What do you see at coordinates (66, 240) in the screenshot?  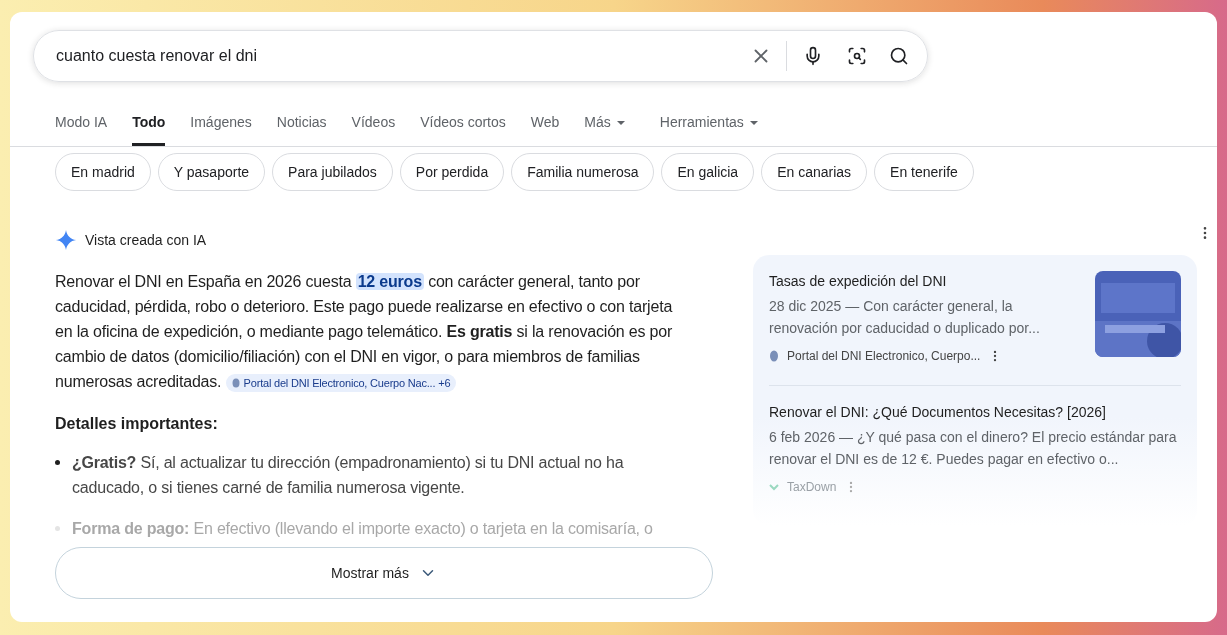 I see `sparkle-icon` at bounding box center [66, 240].